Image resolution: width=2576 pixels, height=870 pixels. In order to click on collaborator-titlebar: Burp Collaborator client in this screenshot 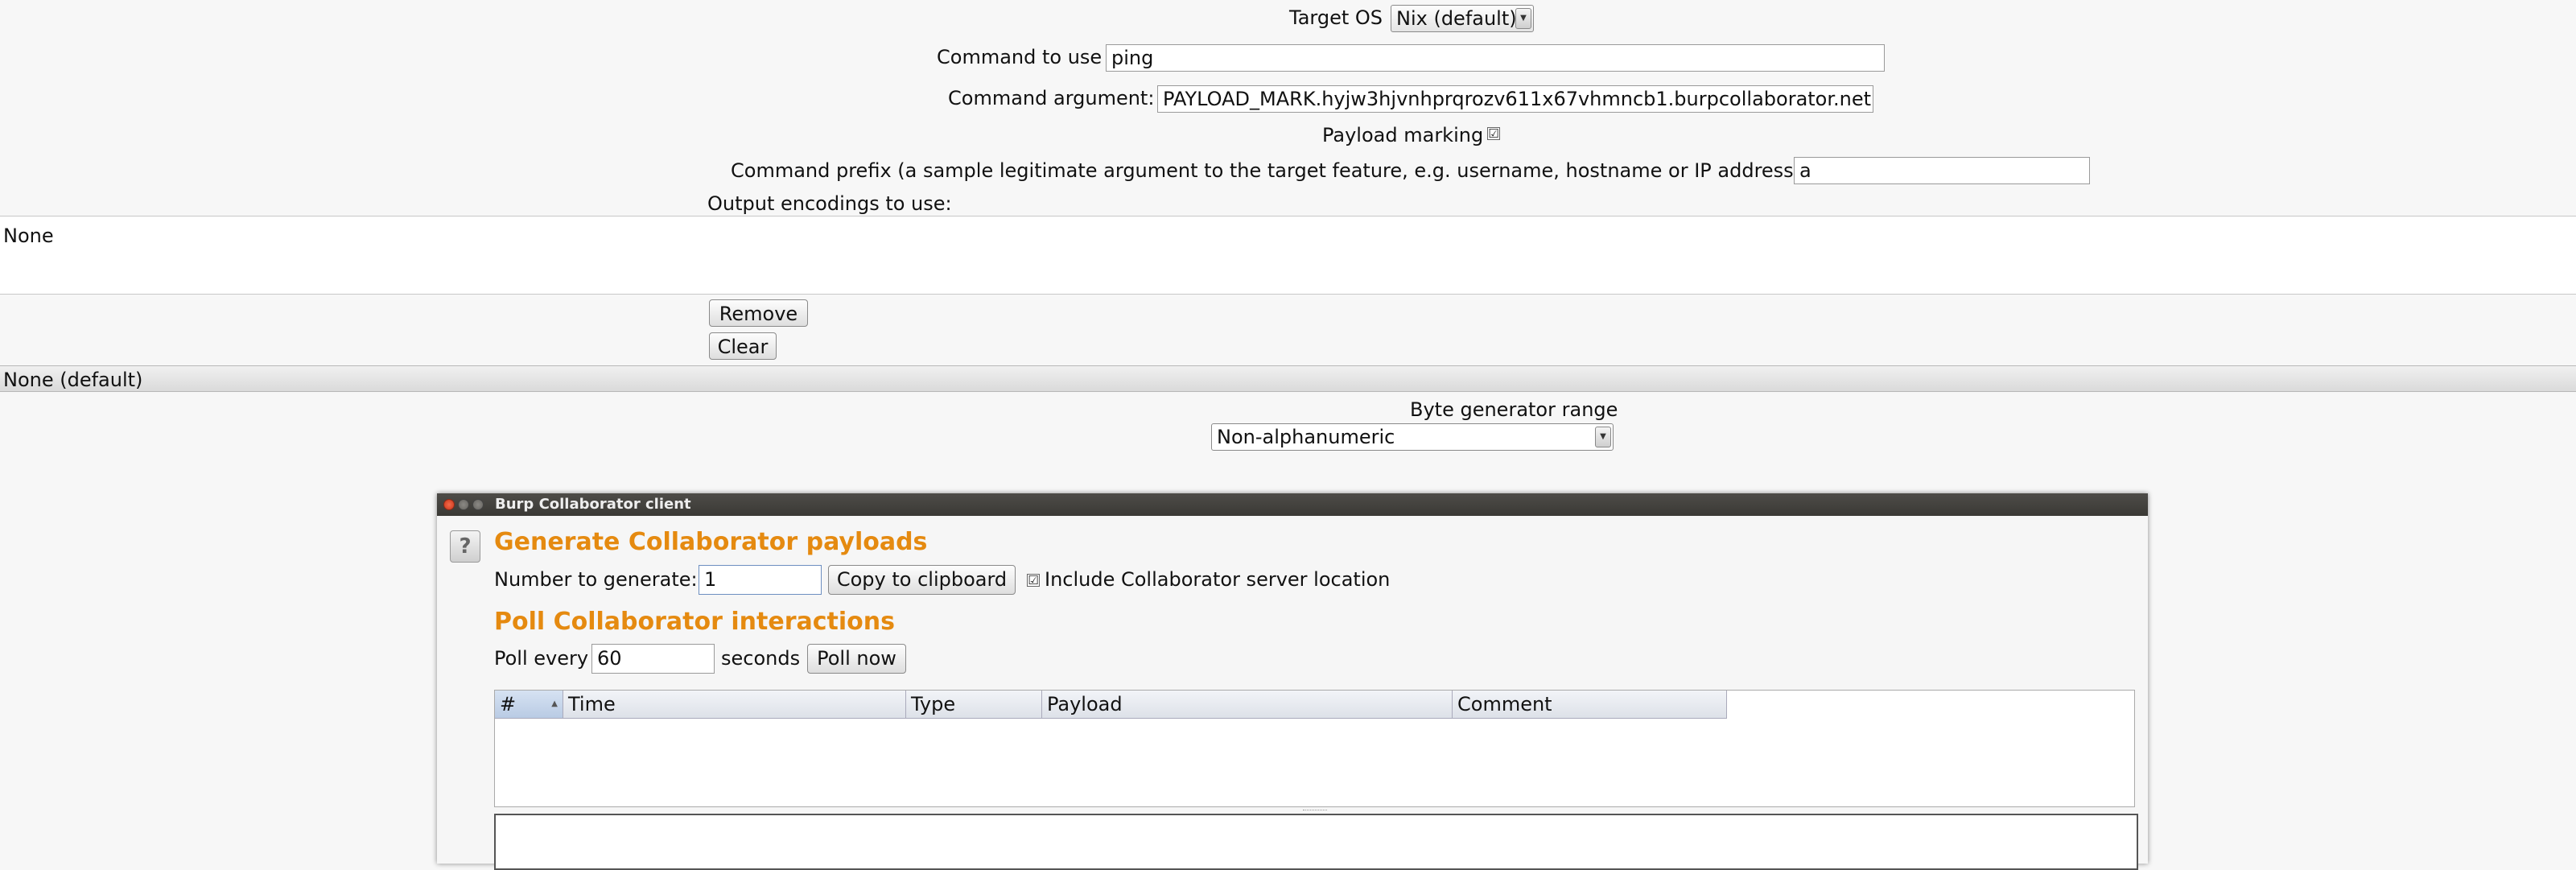, I will do `click(1292, 504)`.